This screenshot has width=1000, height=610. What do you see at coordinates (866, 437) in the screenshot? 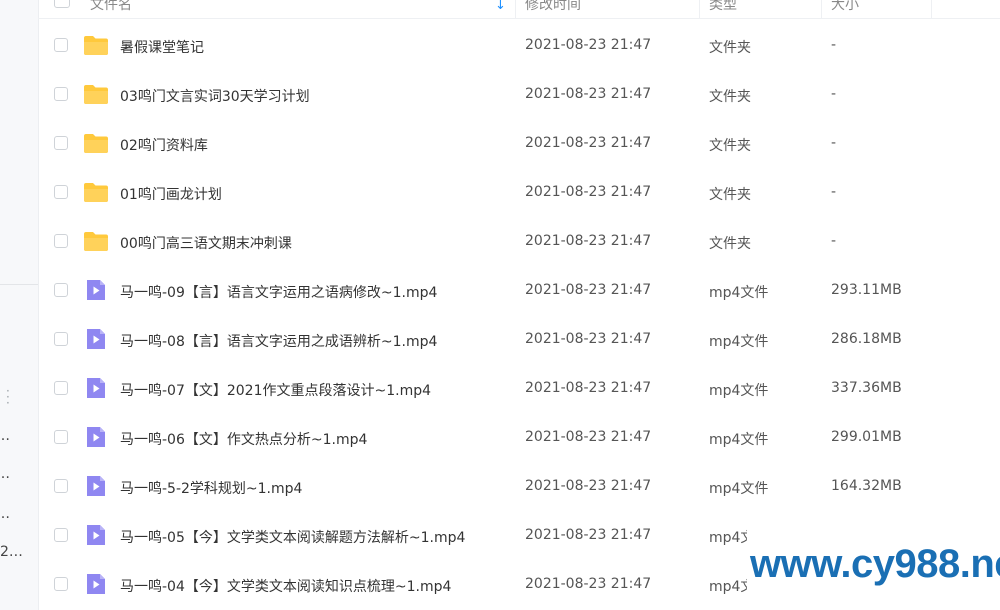
I see `file-size: 299.01MB` at bounding box center [866, 437].